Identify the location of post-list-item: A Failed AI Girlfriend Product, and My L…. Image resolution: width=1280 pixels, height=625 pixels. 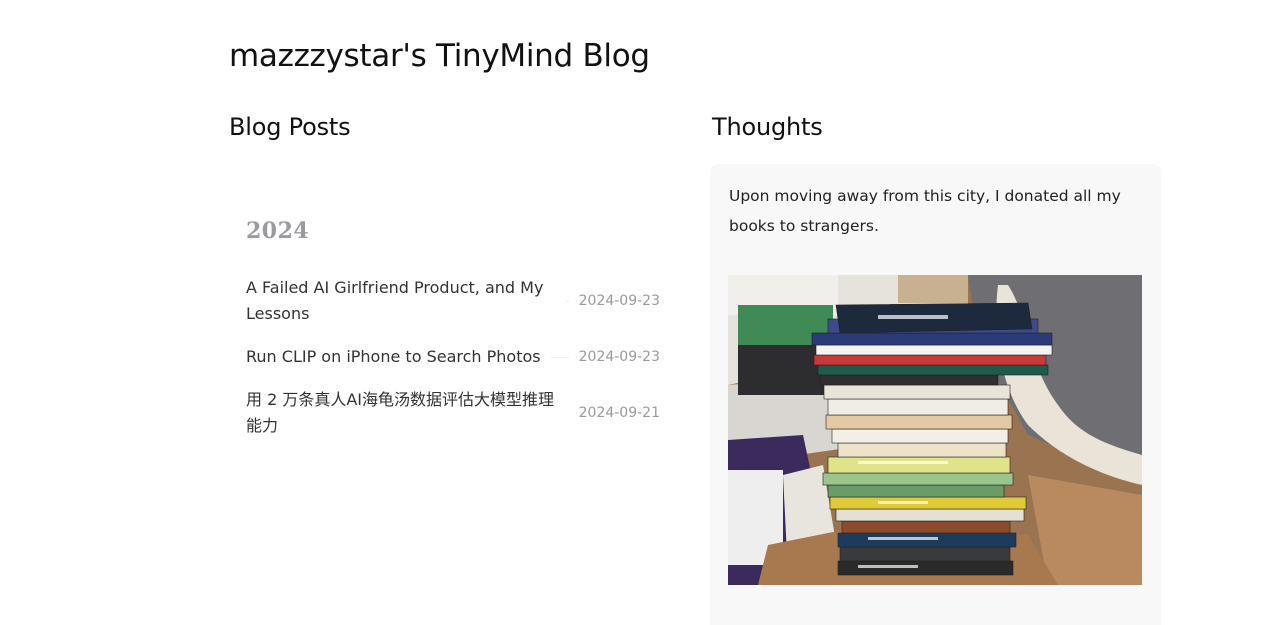
(453, 301).